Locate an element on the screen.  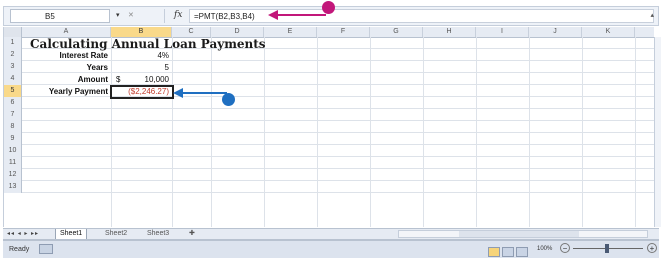
zoom-level: 100% is located at coordinates (544, 249).